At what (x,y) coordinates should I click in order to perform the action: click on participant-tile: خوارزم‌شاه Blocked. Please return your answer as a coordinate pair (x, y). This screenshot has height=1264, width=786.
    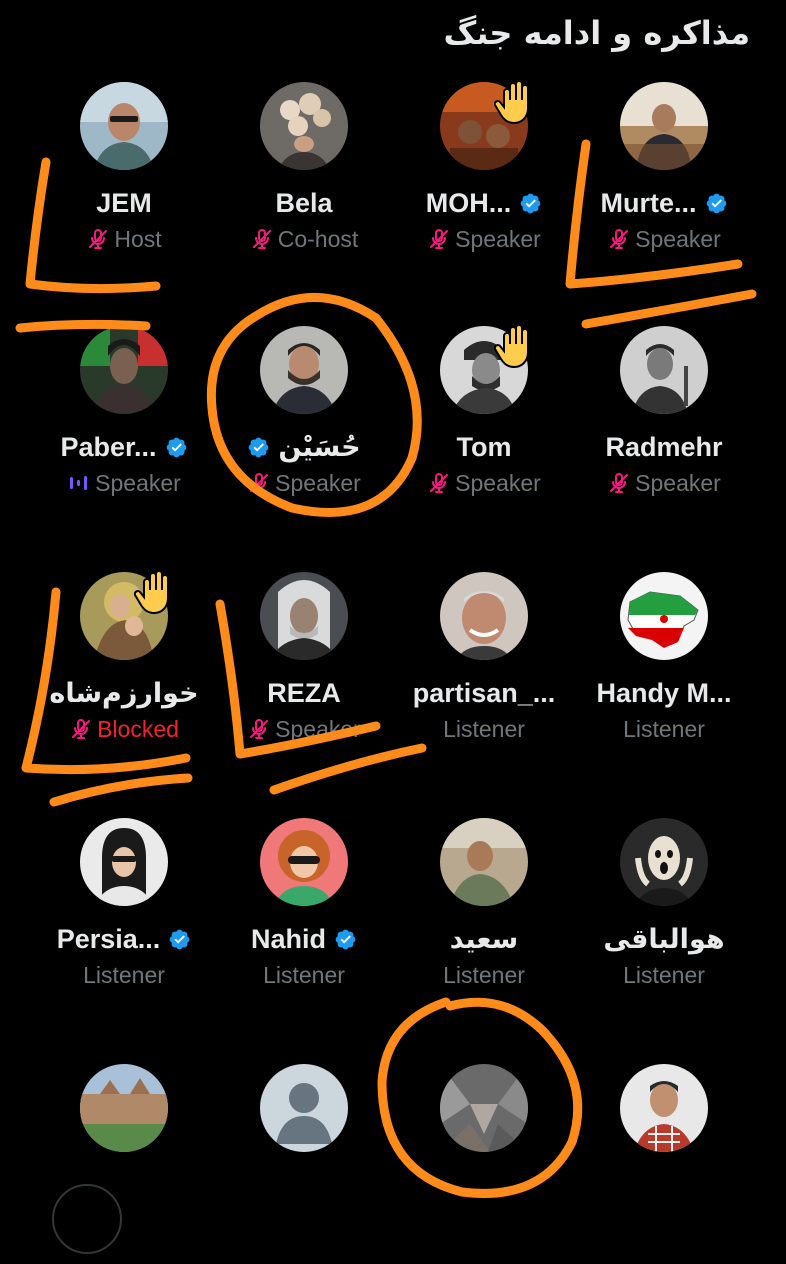
    Looking at the image, I should click on (124, 672).